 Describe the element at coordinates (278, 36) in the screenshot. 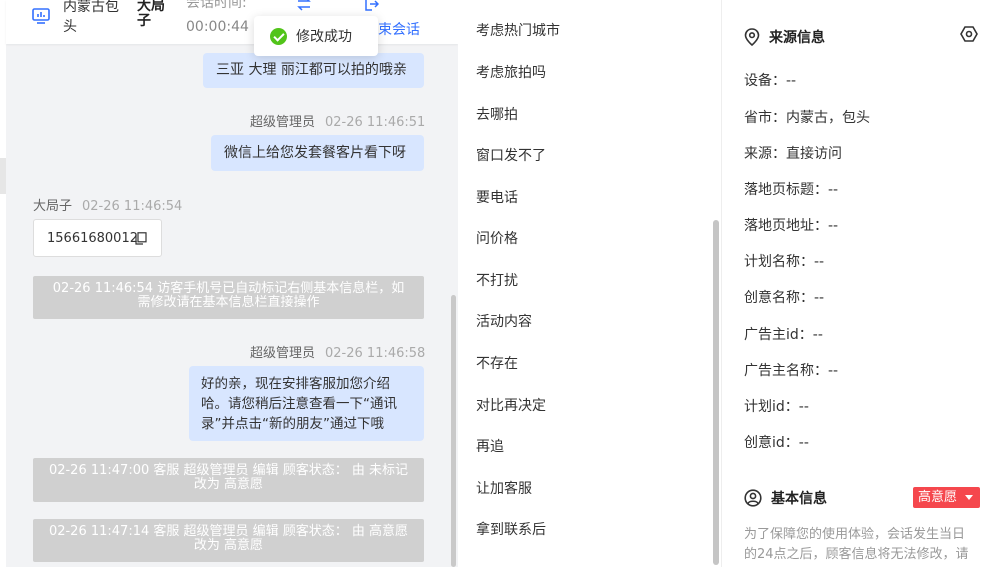

I see `check-circle-icon` at that location.